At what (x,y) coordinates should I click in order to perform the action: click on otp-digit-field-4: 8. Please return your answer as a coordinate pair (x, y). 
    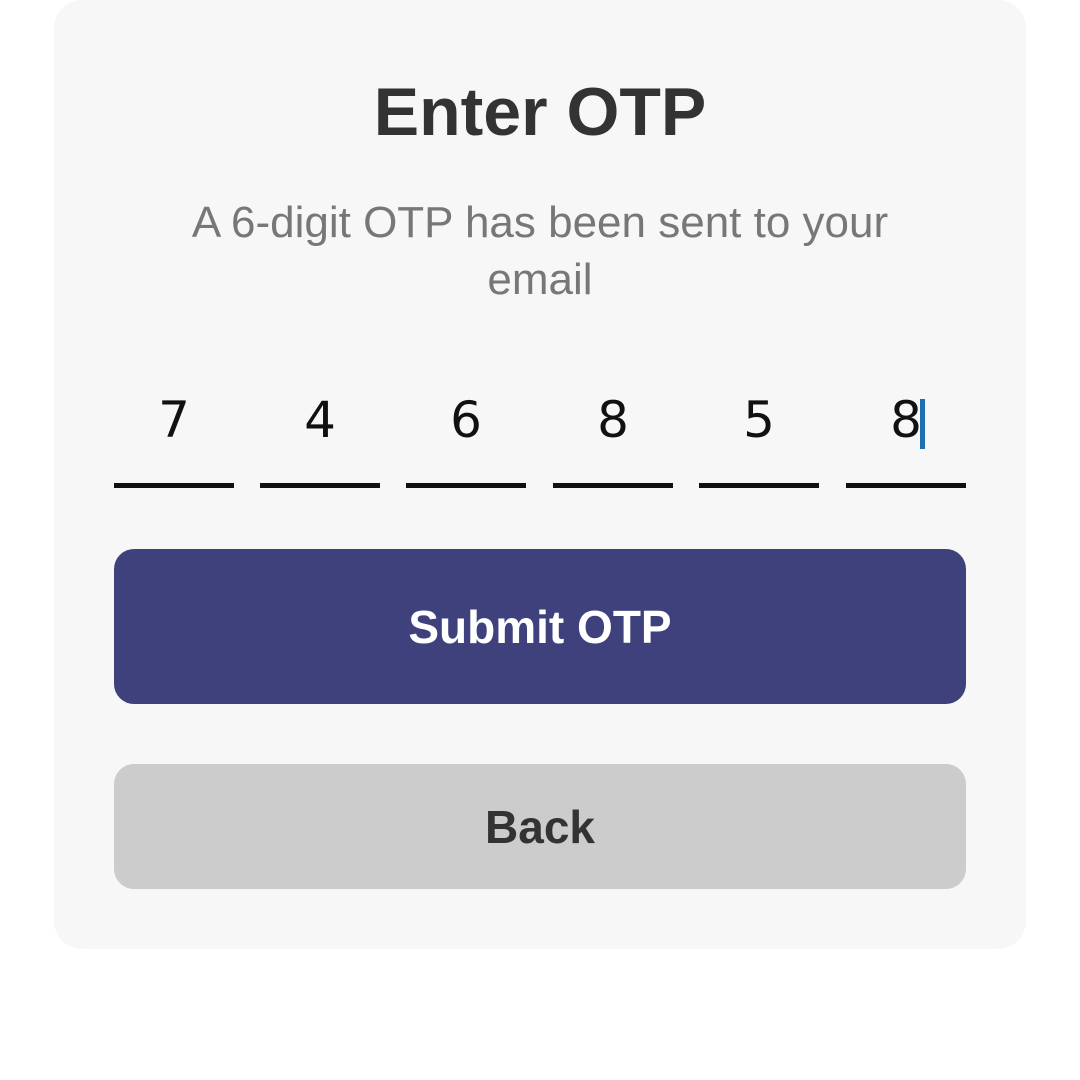
    Looking at the image, I should click on (613, 437).